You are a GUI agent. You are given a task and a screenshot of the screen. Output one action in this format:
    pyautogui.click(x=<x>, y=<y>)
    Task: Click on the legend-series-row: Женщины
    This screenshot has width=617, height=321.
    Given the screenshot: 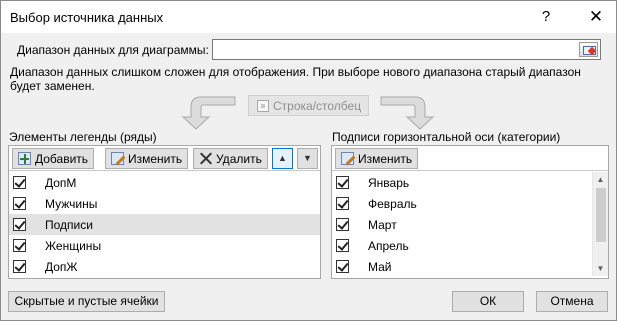 What is the action you would take?
    pyautogui.click(x=164, y=245)
    